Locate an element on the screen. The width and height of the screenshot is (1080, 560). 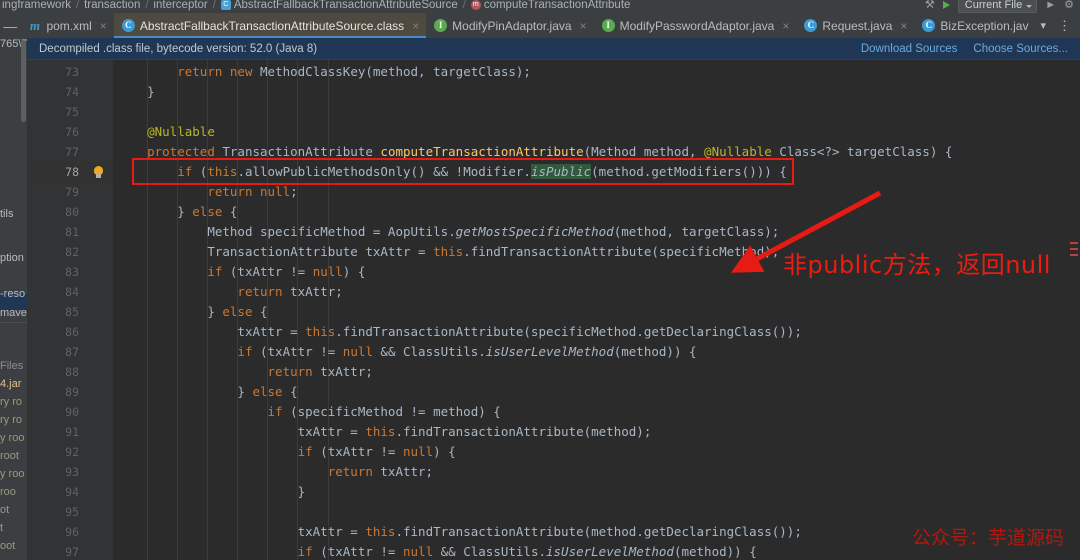
breadcrumb-item-4: m computeTransactionAttribute is located at coordinates (550, 5).